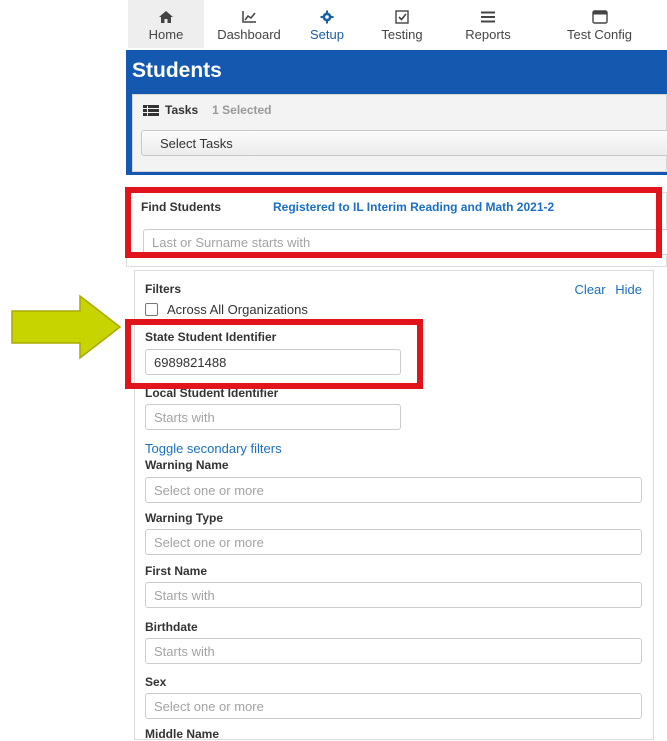 This screenshot has width=667, height=741. What do you see at coordinates (237, 309) in the screenshot?
I see `across-orgs-label: Across All Organizations` at bounding box center [237, 309].